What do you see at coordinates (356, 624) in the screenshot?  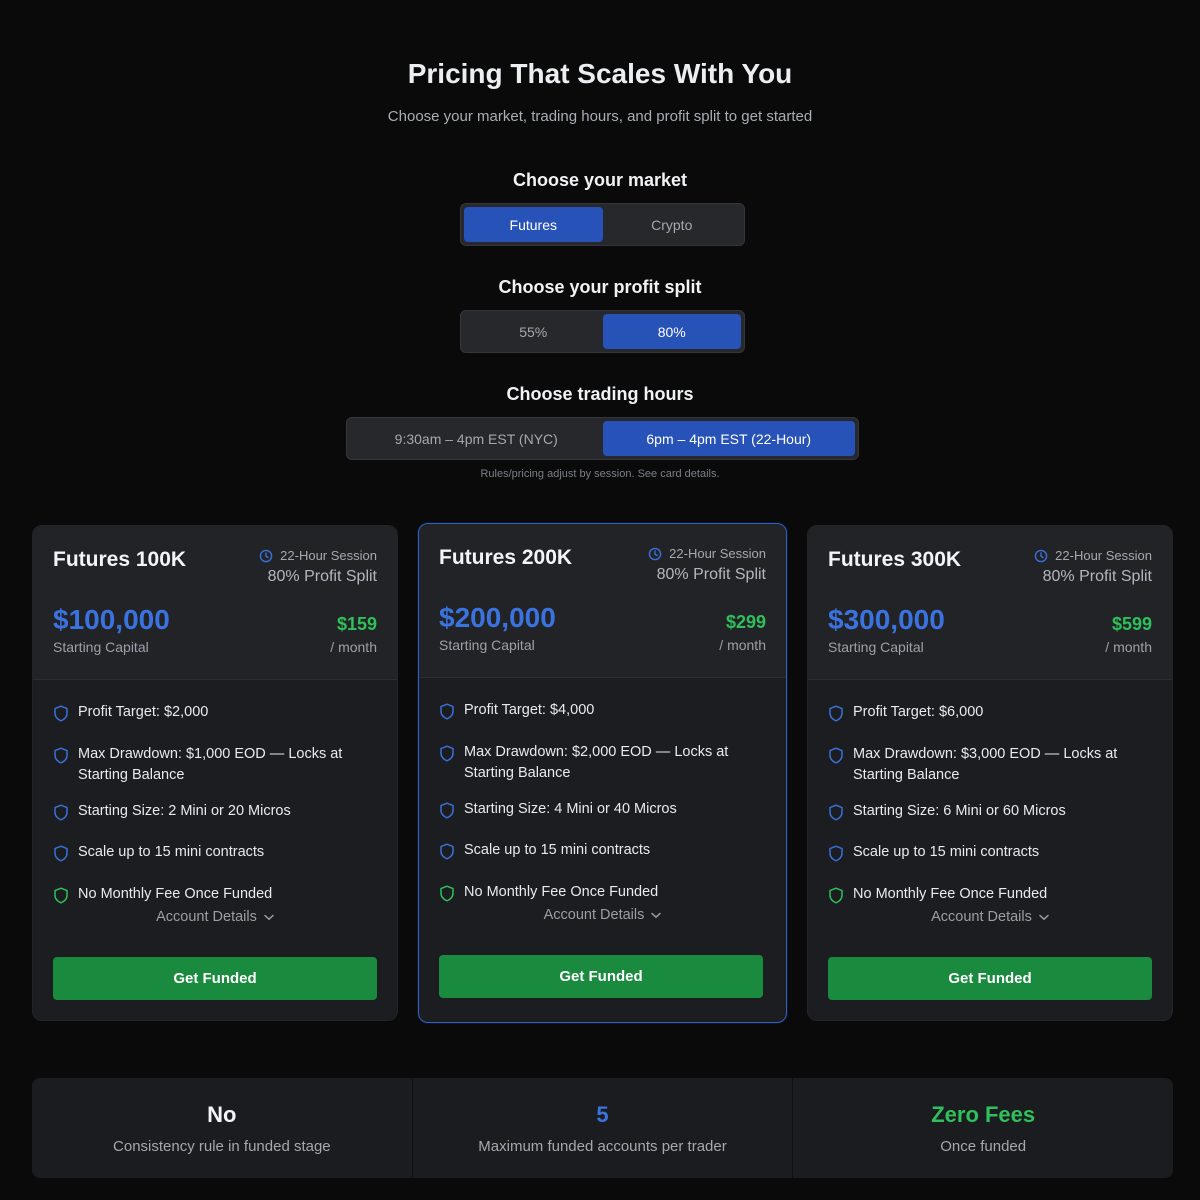 I see `monthly-price: $159` at bounding box center [356, 624].